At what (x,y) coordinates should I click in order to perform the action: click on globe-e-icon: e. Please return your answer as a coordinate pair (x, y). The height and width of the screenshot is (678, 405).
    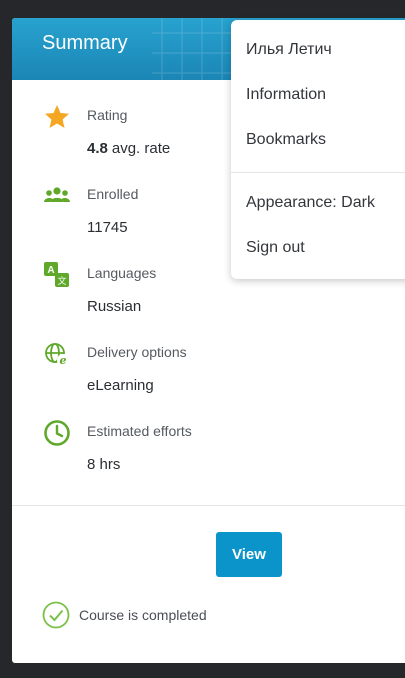
    Looking at the image, I should click on (57, 355).